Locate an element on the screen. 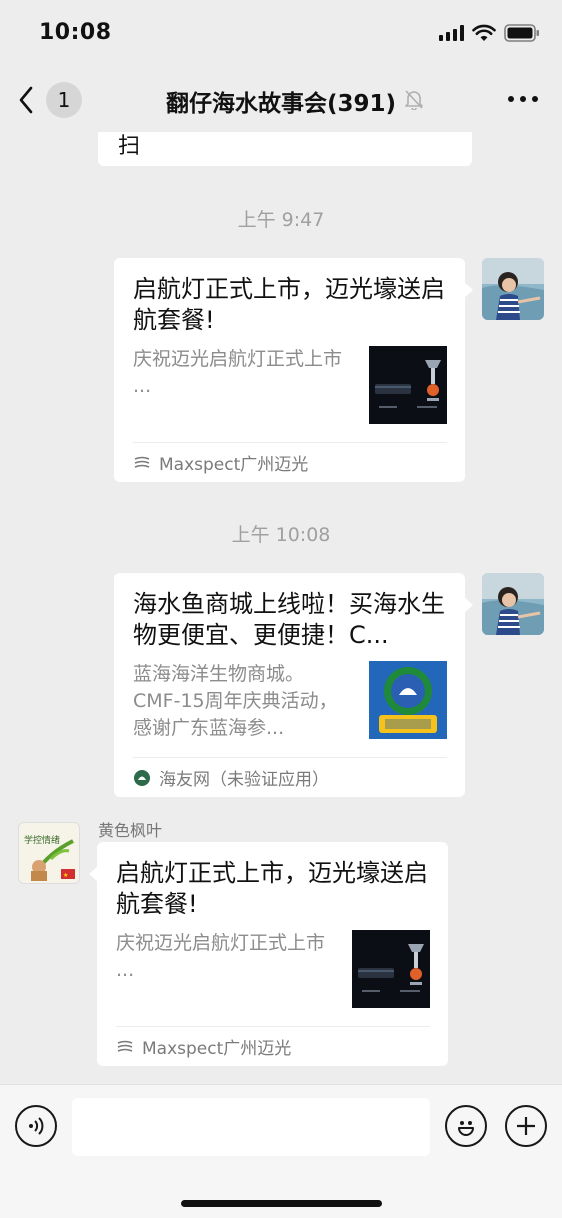 The height and width of the screenshot is (1218, 562). haiyou-logo-icon is located at coordinates (142, 777).